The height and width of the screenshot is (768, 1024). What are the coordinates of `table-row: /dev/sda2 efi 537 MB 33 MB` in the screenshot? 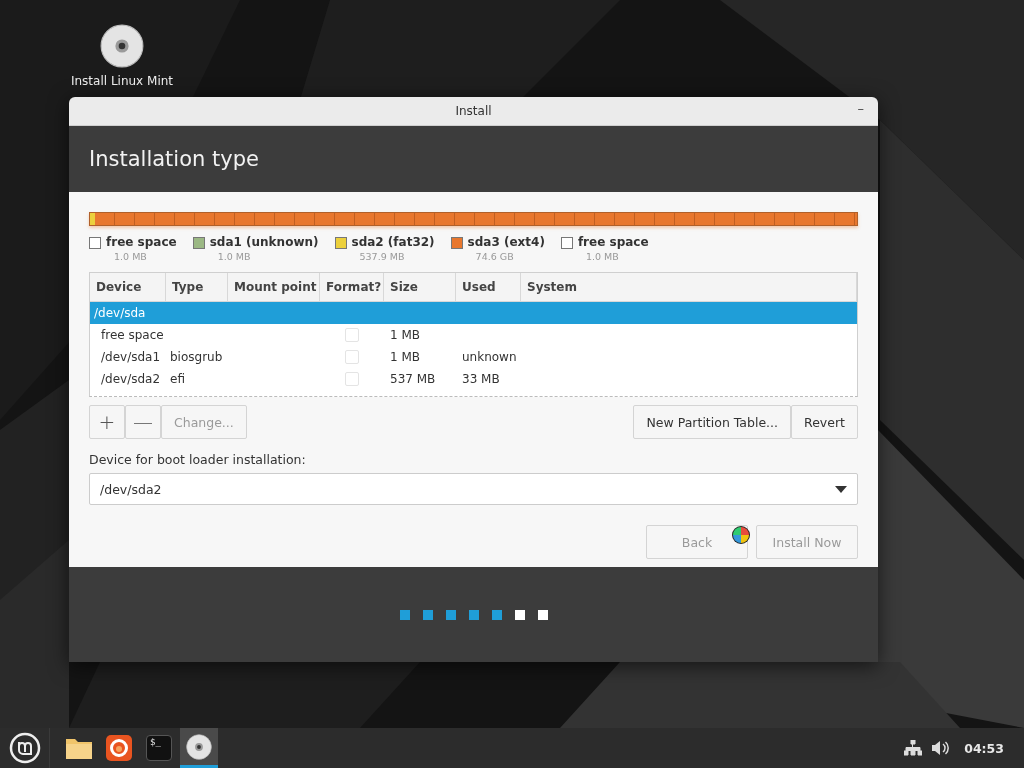 It's located at (473, 379).